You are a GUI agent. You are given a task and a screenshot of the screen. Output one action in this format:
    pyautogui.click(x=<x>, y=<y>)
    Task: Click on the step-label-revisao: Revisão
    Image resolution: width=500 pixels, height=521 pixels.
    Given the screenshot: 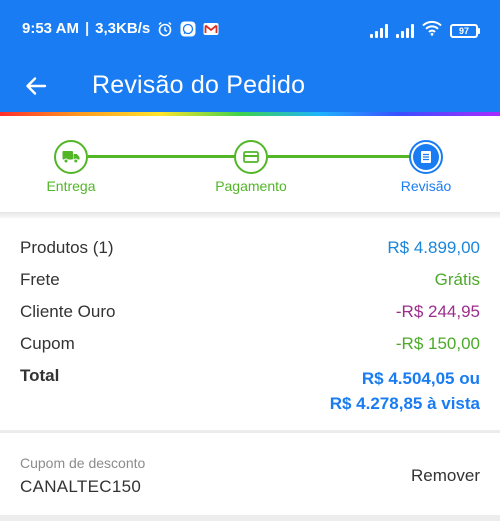 What is the action you would take?
    pyautogui.click(x=426, y=186)
    